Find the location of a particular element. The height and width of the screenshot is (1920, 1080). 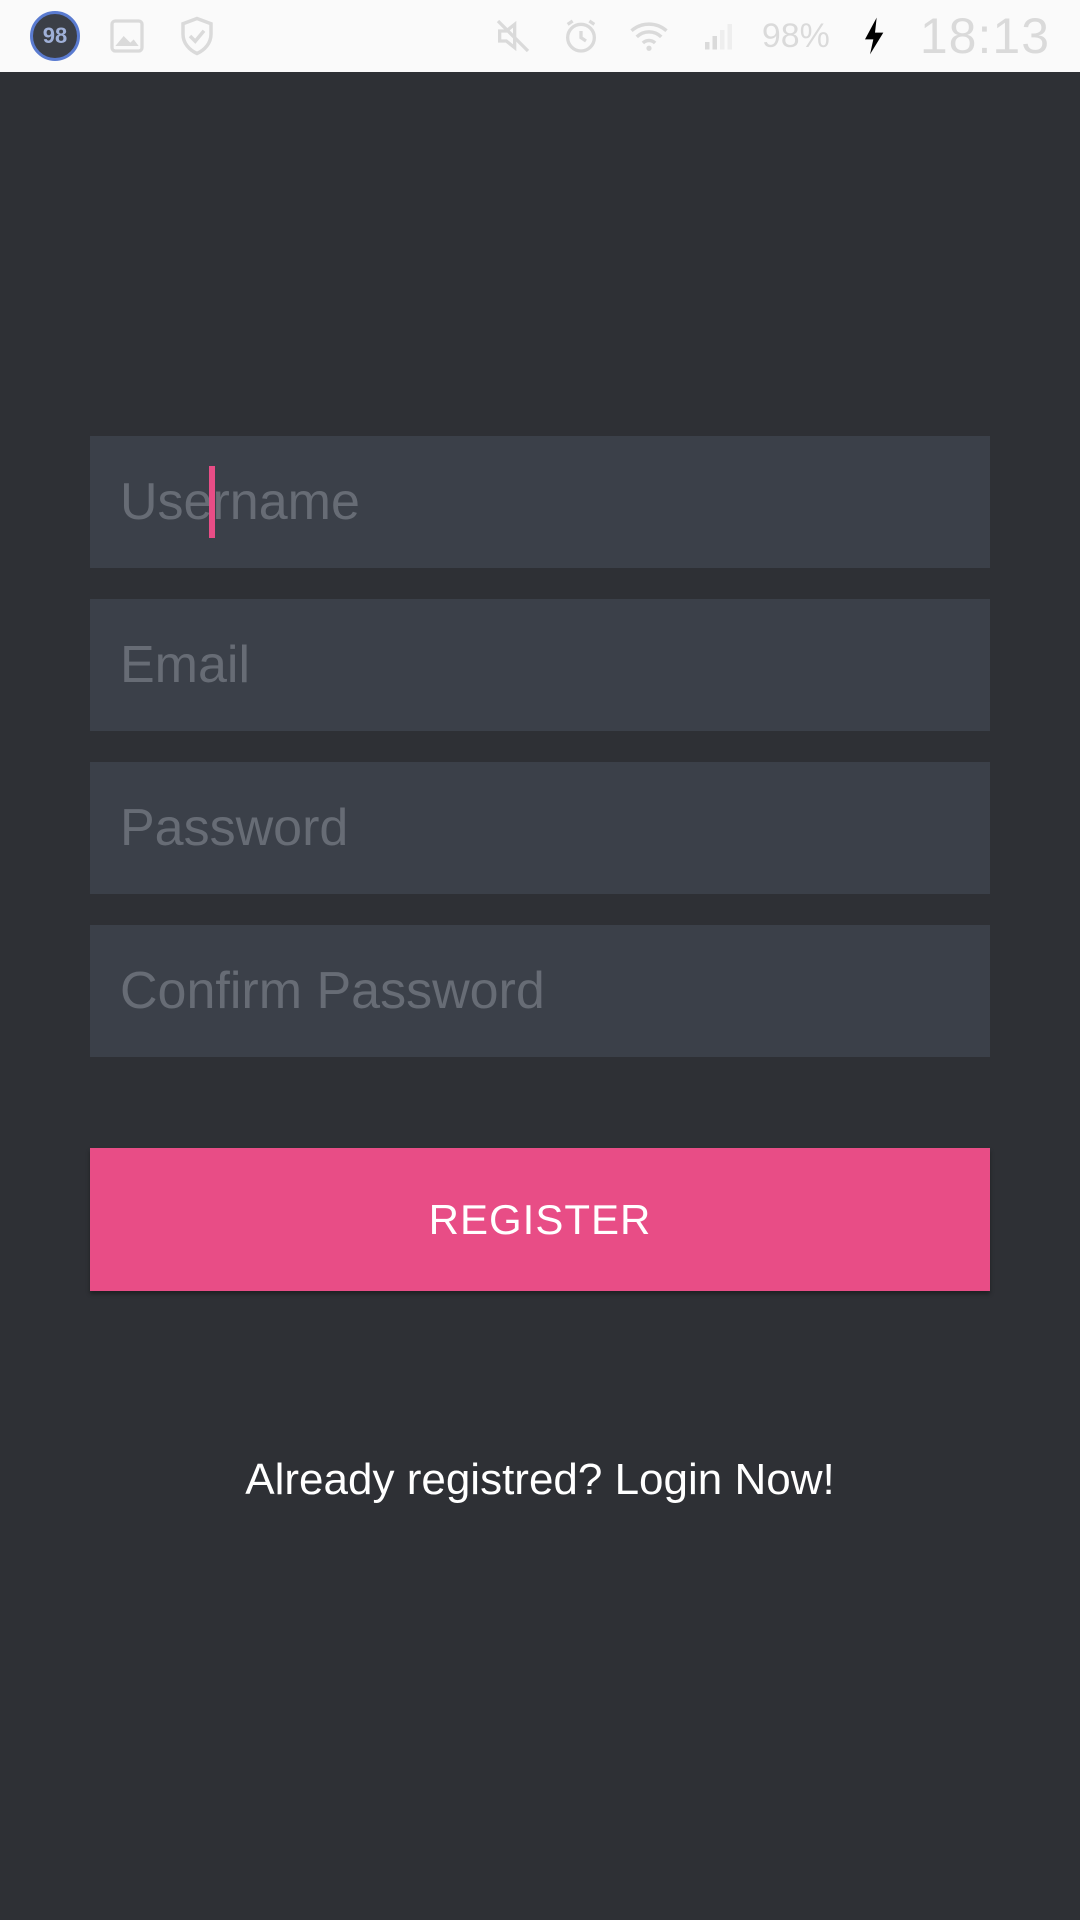

password-input is located at coordinates (555, 828).